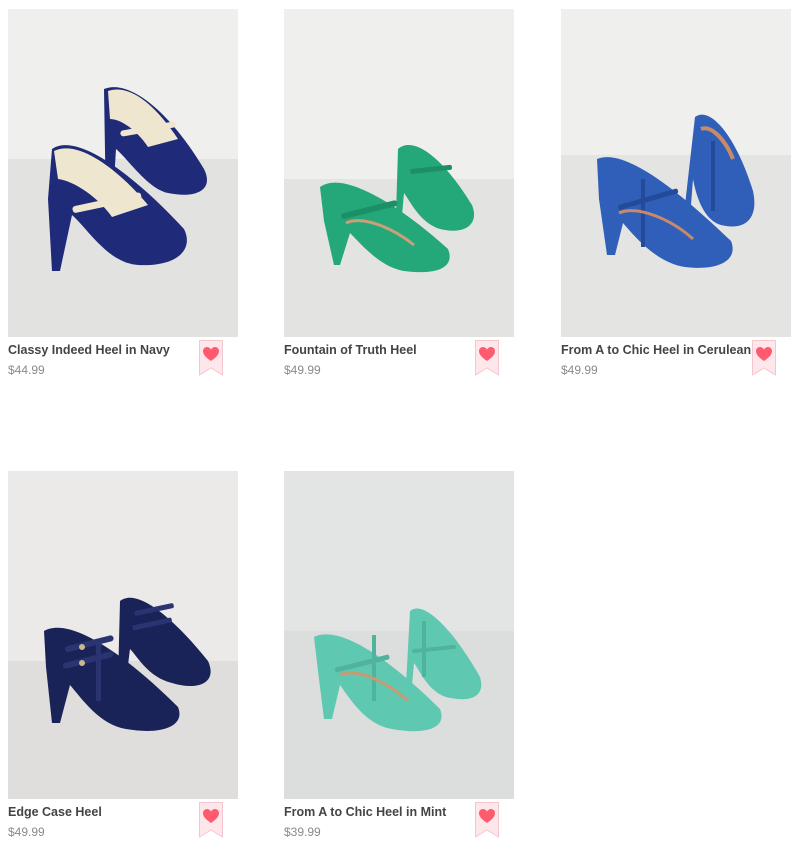  What do you see at coordinates (656, 350) in the screenshot?
I see `product-name: From A to Chic Heel in Cerulean` at bounding box center [656, 350].